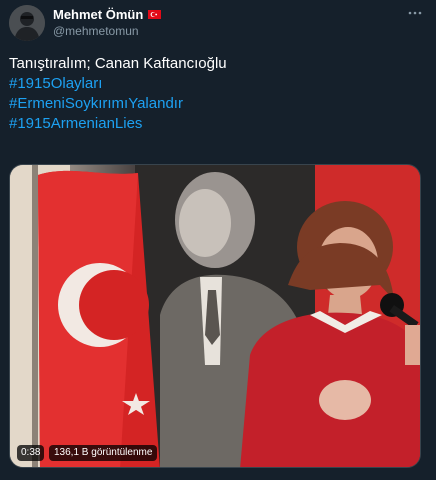  I want to click on hashtag-link: #1915ArmenianLies, so click(214, 124).